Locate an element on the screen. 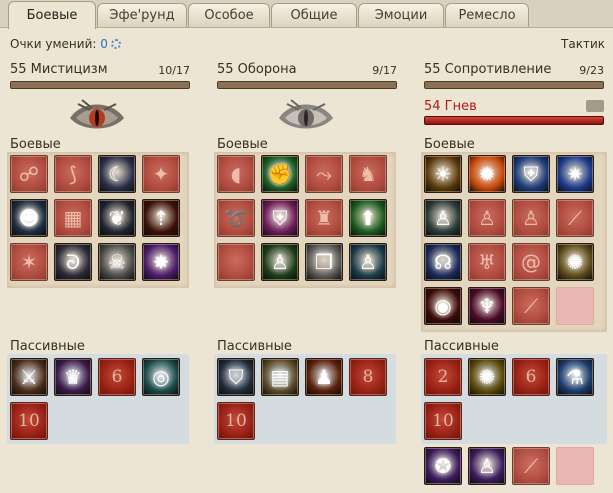  required-level: 2 is located at coordinates (443, 377).